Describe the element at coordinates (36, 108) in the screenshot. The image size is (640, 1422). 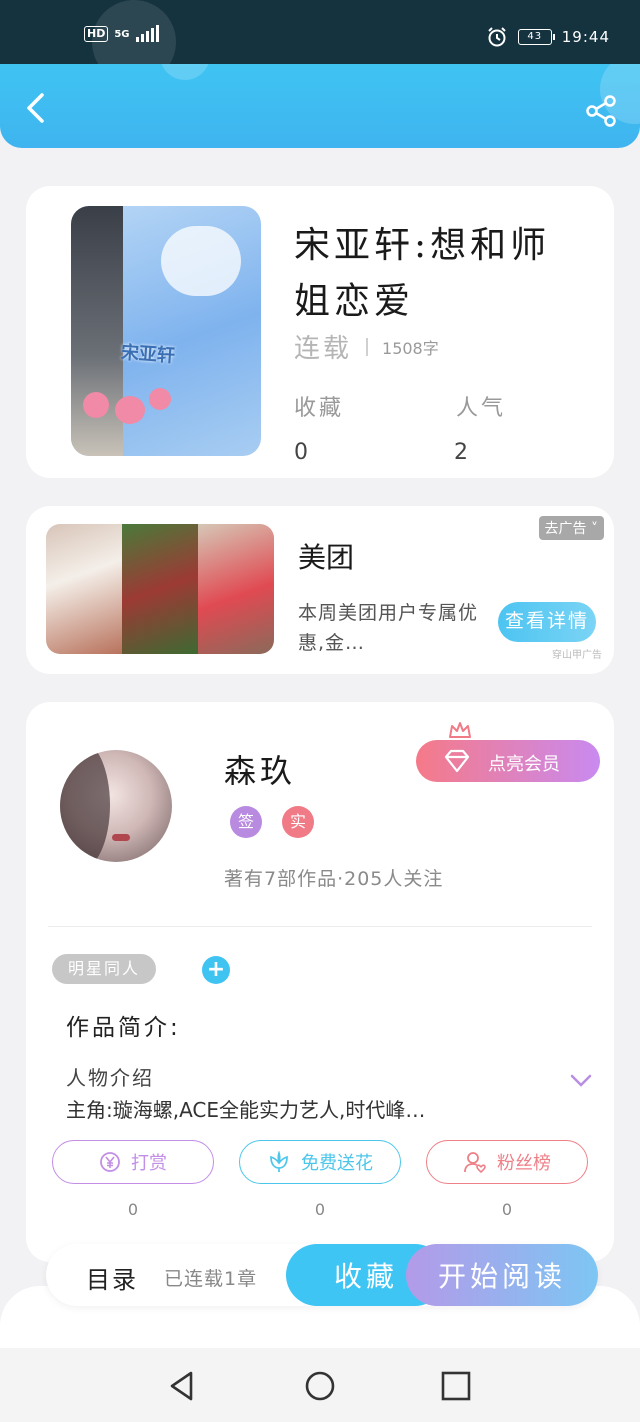
I see `back-button` at that location.